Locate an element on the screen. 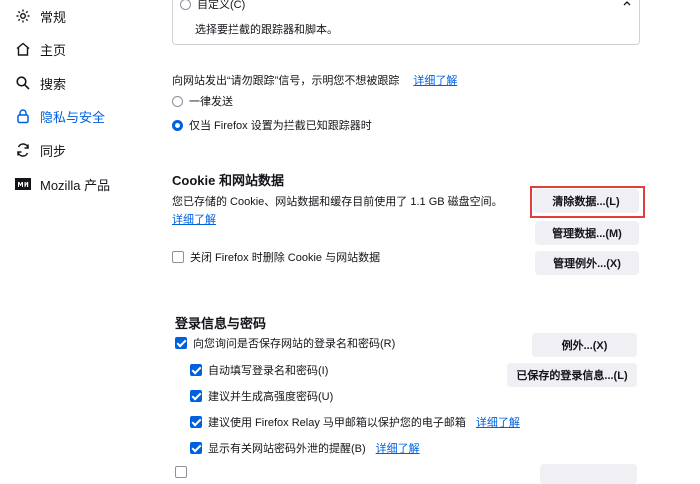 Image resolution: width=700 pixels, height=484 pixels. breach-alerts-checkbox is located at coordinates (196, 448).